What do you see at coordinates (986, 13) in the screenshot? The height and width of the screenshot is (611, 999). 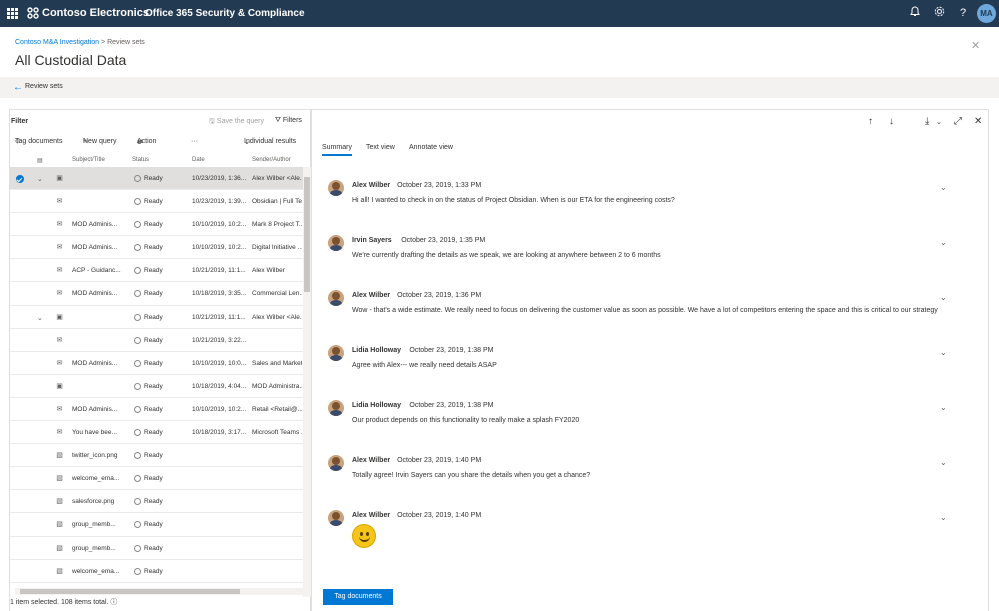 I see `user-avatar: MA` at bounding box center [986, 13].